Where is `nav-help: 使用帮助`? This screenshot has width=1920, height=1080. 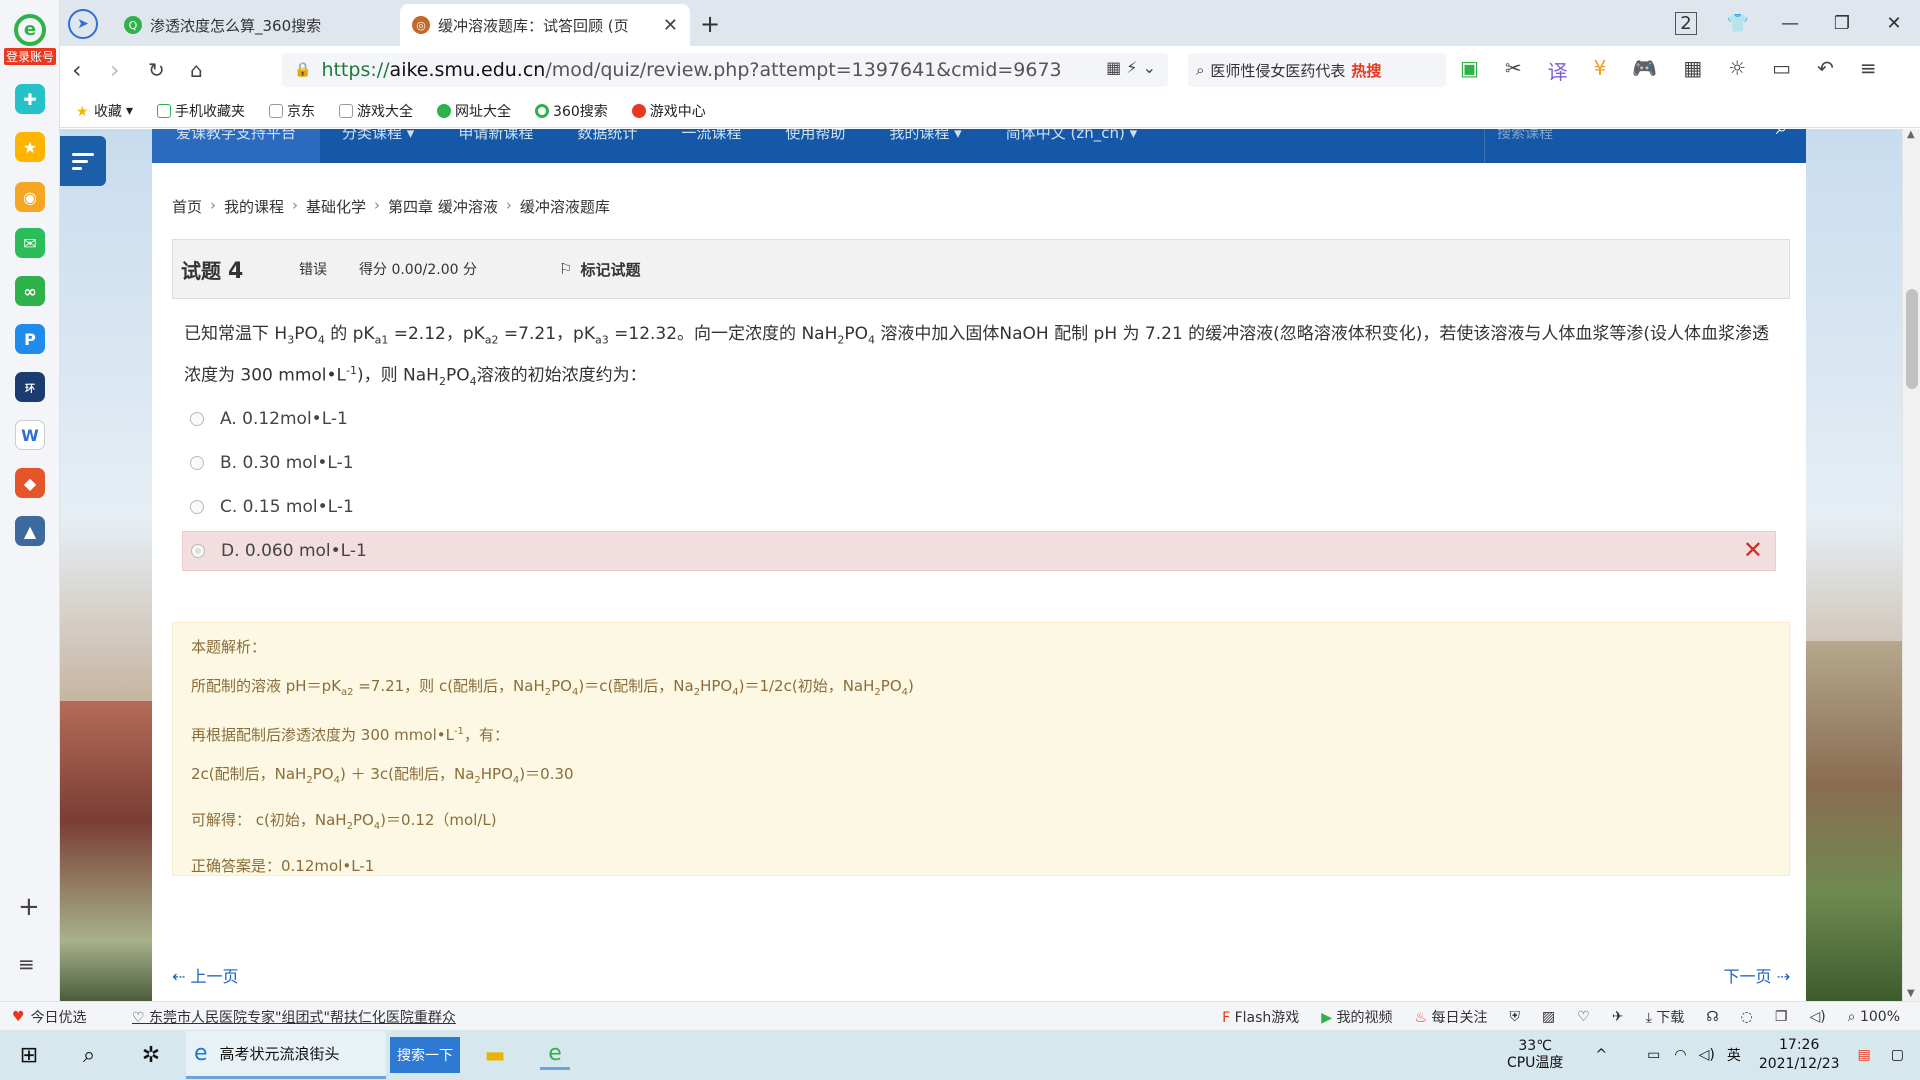
nav-help: 使用帮助 is located at coordinates (815, 135).